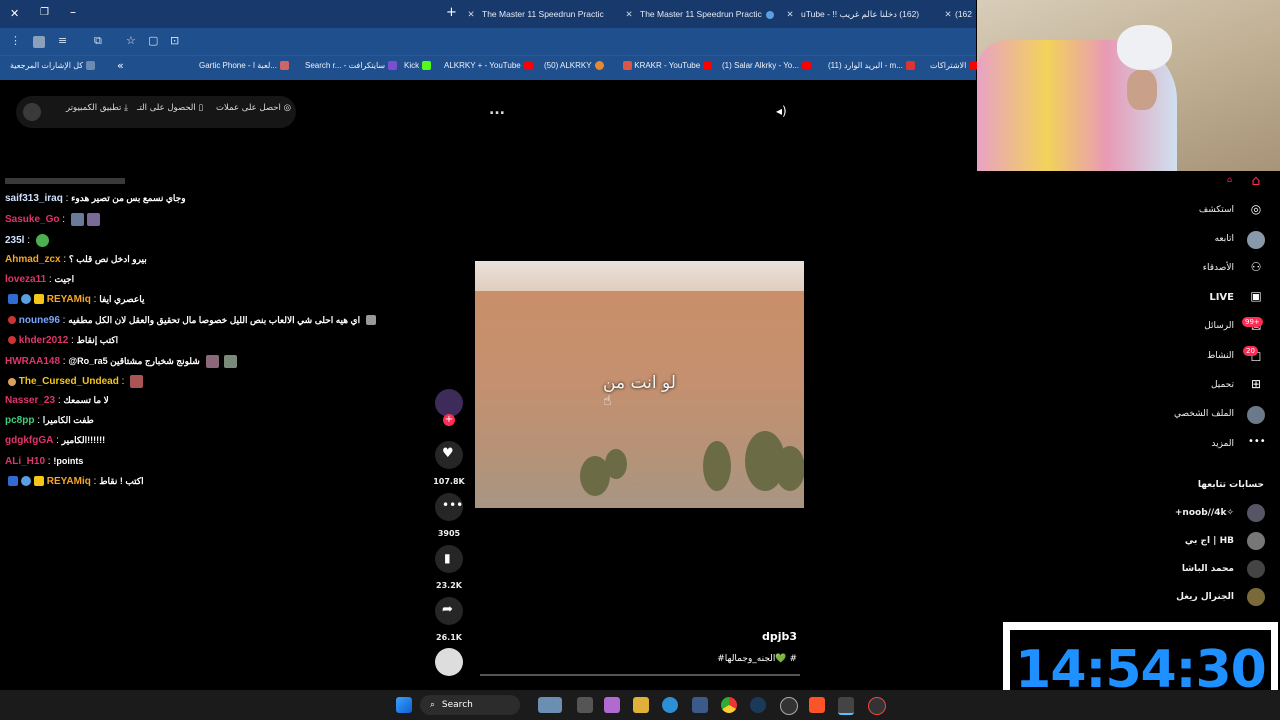 This screenshot has width=1280, height=720. Describe the element at coordinates (612, 705) in the screenshot. I see `copilot-icon` at that location.